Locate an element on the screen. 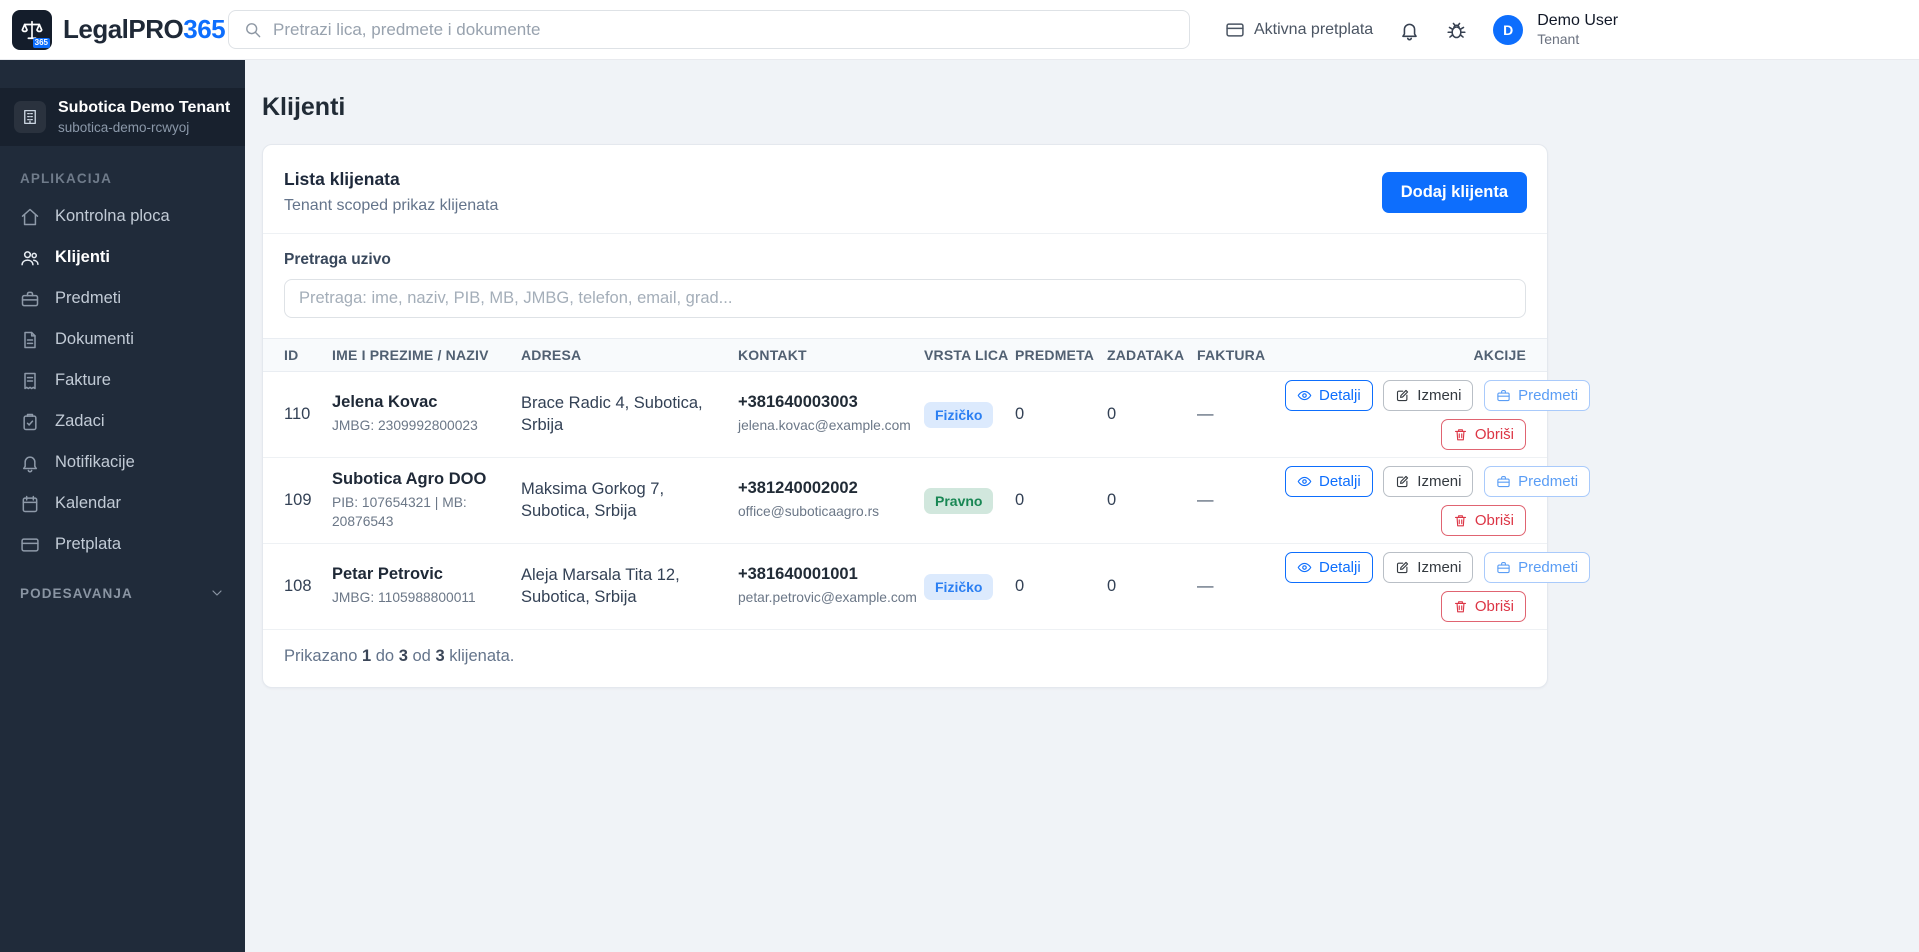 This screenshot has width=1919, height=952. document-icon is located at coordinates (30, 340).